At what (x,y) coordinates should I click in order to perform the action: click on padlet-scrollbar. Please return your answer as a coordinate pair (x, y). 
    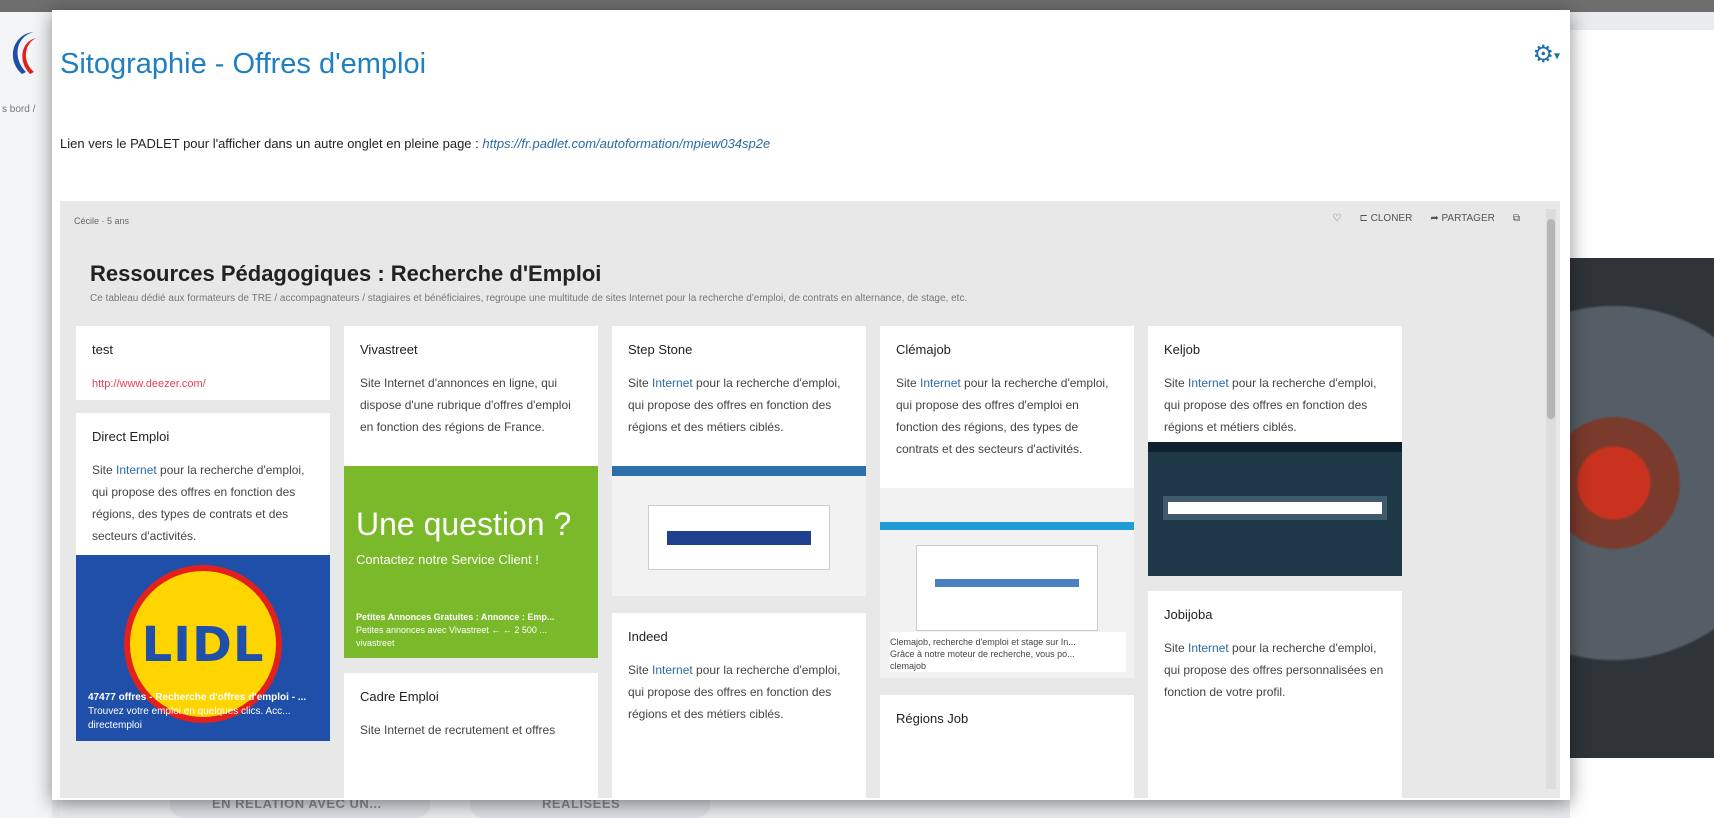
    Looking at the image, I should click on (1551, 499).